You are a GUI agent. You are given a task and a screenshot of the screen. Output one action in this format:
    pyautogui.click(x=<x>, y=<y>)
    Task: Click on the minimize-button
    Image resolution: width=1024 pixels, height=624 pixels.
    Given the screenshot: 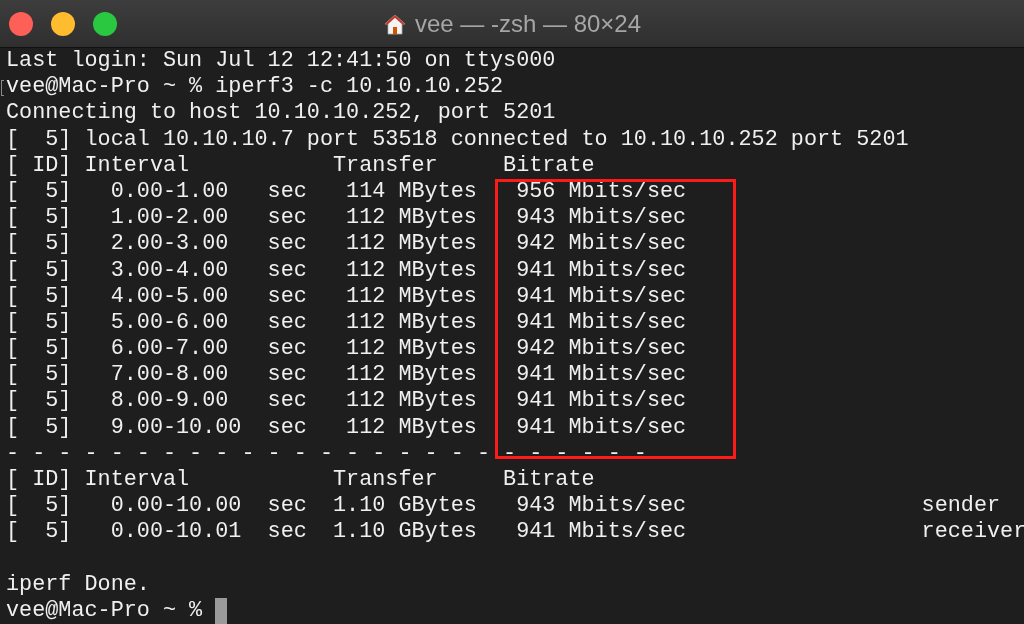 What is the action you would take?
    pyautogui.click(x=63, y=23)
    